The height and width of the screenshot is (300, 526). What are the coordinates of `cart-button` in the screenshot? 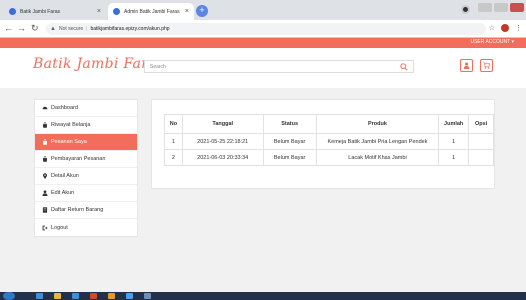 It's located at (486, 65).